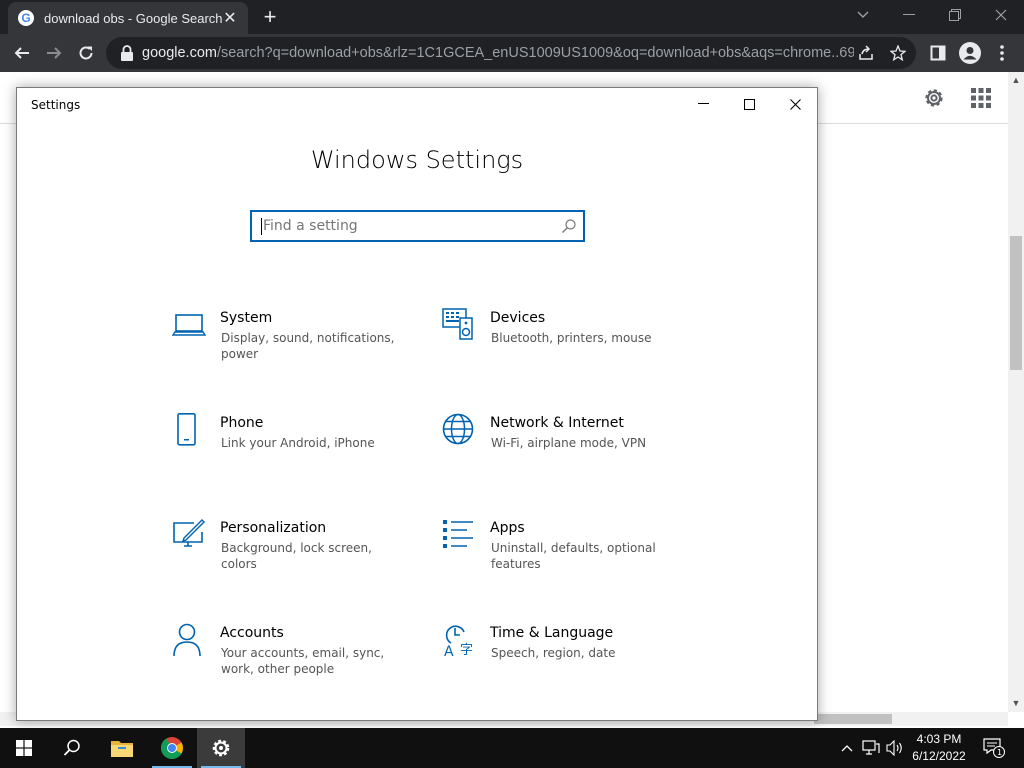  Describe the element at coordinates (909, 15) in the screenshot. I see `browser-minimize-button` at that location.